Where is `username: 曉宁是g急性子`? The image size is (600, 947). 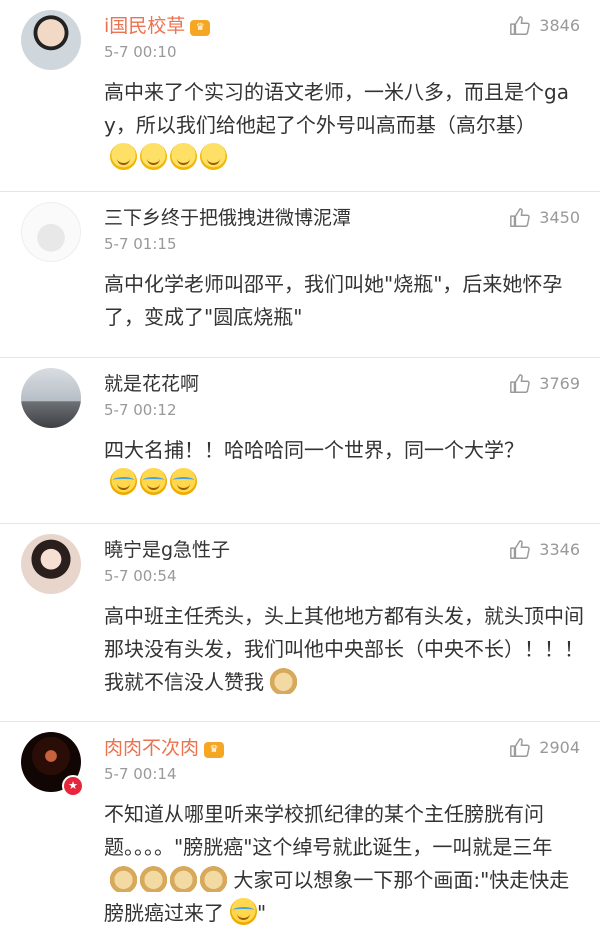 username: 曉宁是g急性子 is located at coordinates (167, 550).